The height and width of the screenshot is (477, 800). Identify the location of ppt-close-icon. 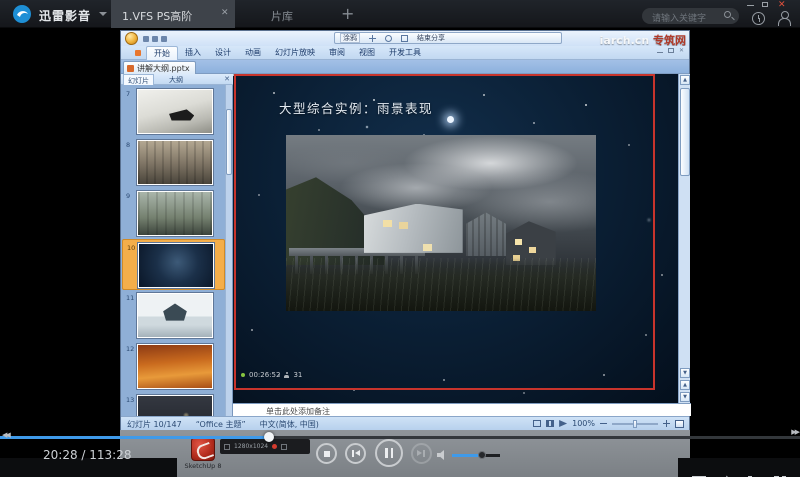
(682, 50).